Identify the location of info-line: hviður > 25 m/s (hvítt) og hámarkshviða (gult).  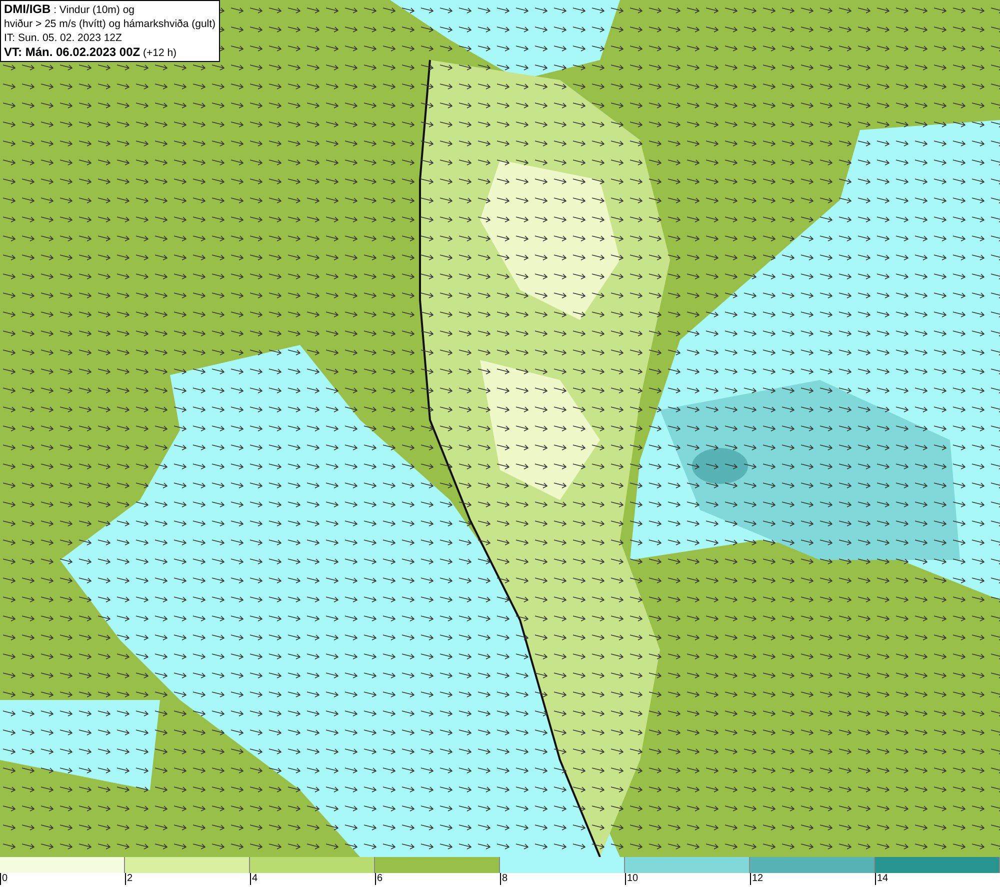
(110, 24).